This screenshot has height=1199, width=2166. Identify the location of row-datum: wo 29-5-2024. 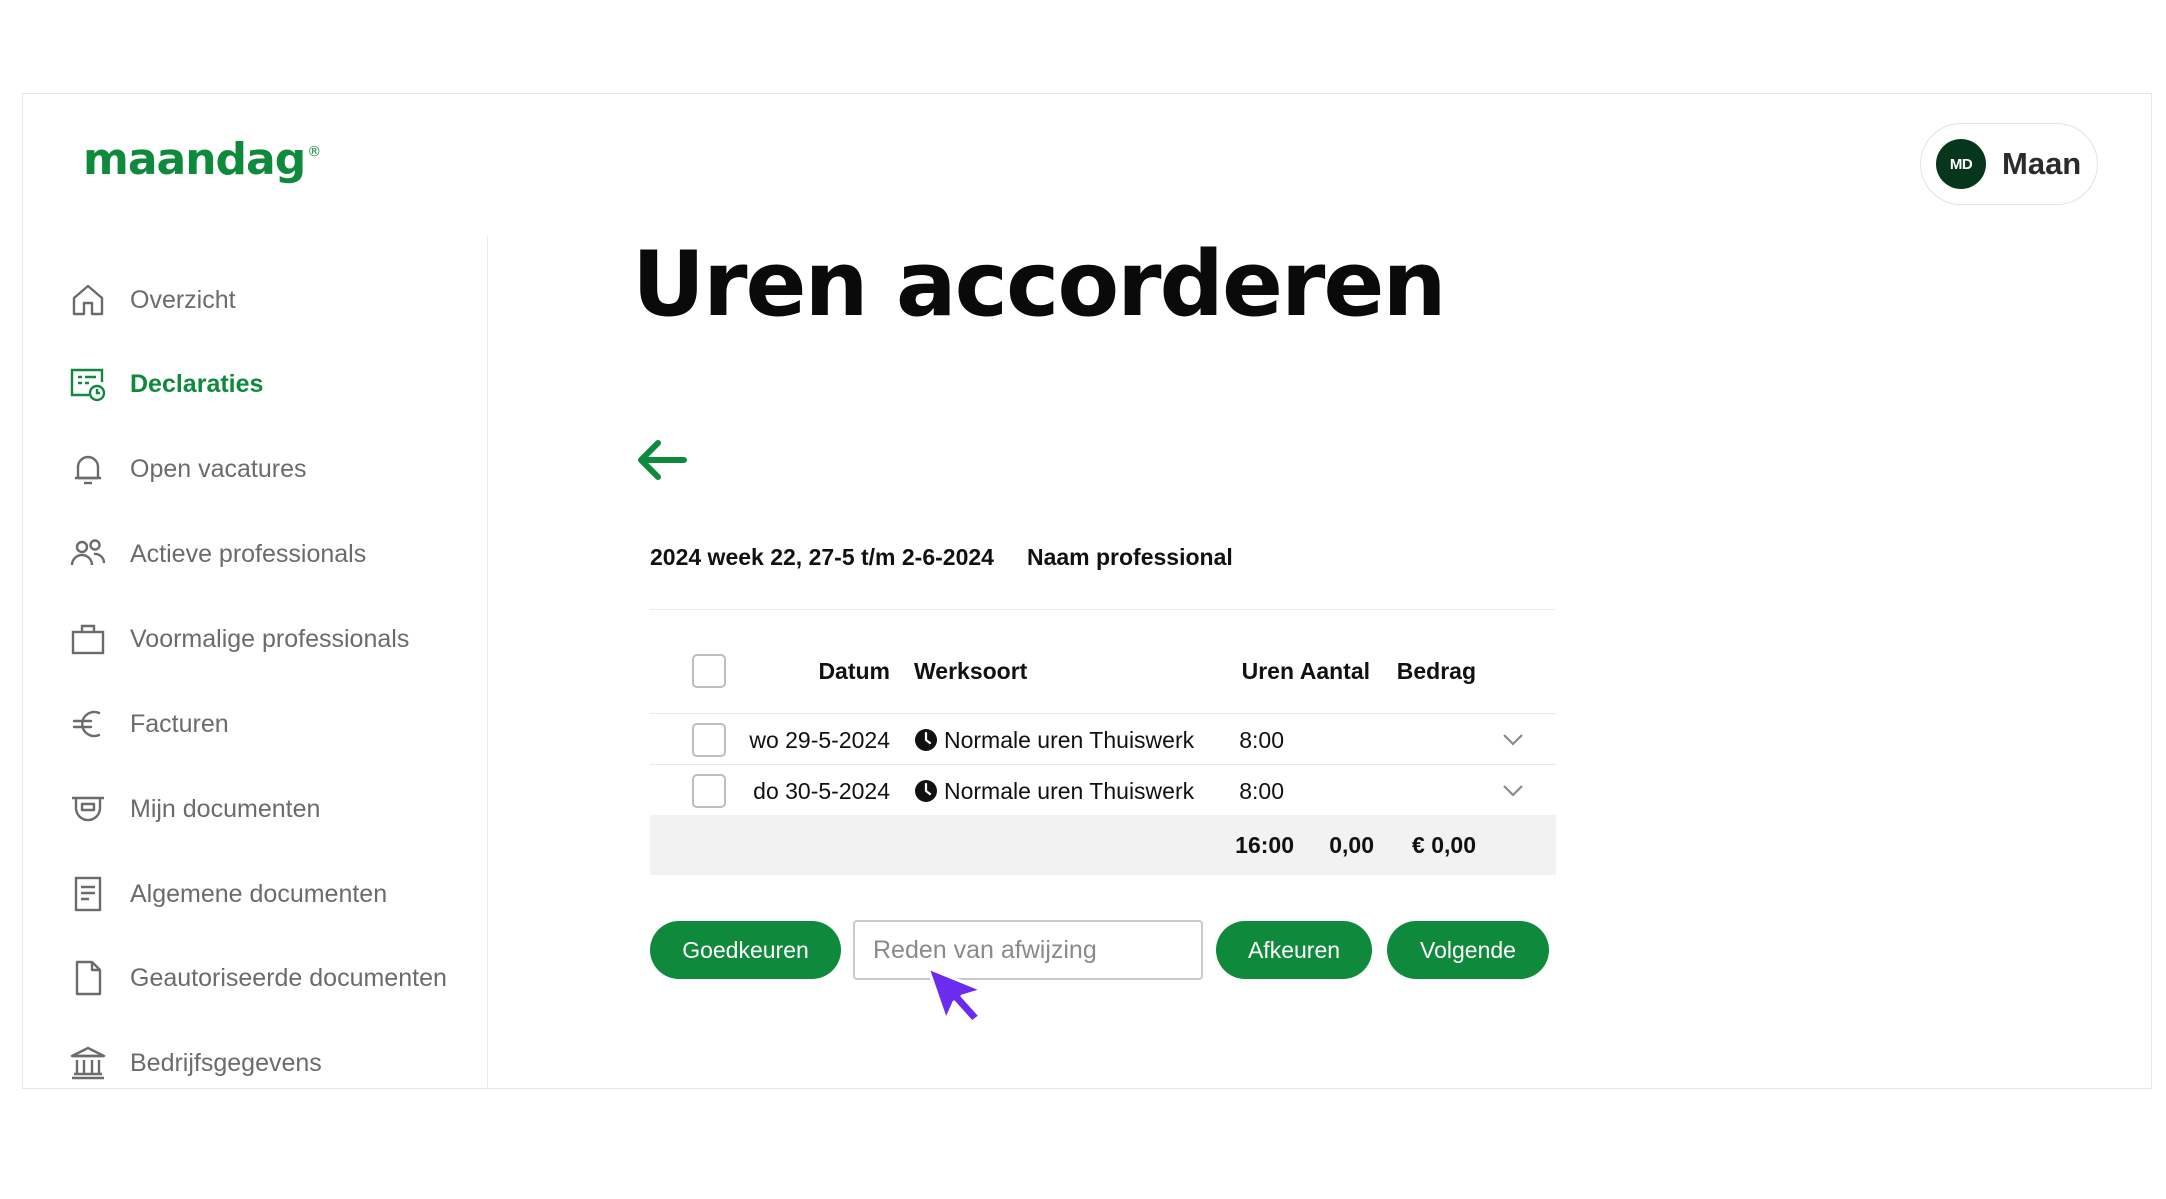
(819, 739).